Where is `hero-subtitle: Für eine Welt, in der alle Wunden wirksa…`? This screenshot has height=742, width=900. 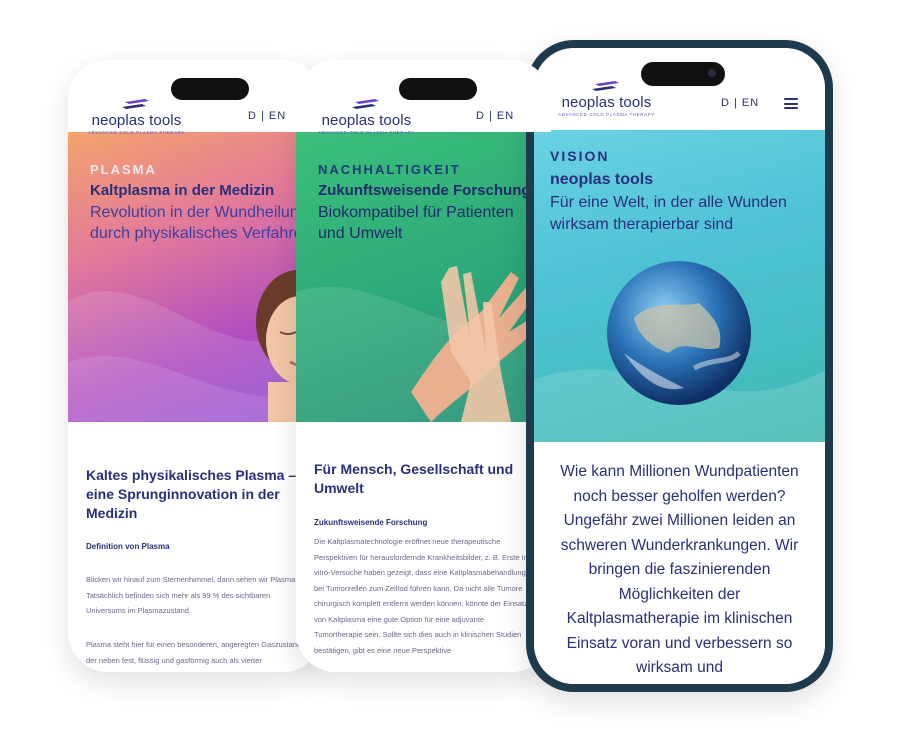
hero-subtitle: Für eine Welt, in der alle Wunden wirksa… is located at coordinates (668, 213).